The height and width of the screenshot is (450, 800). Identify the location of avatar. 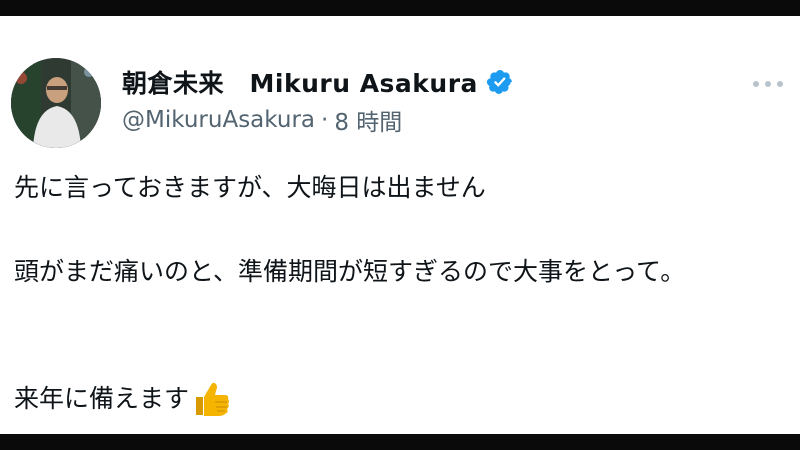
(56, 103).